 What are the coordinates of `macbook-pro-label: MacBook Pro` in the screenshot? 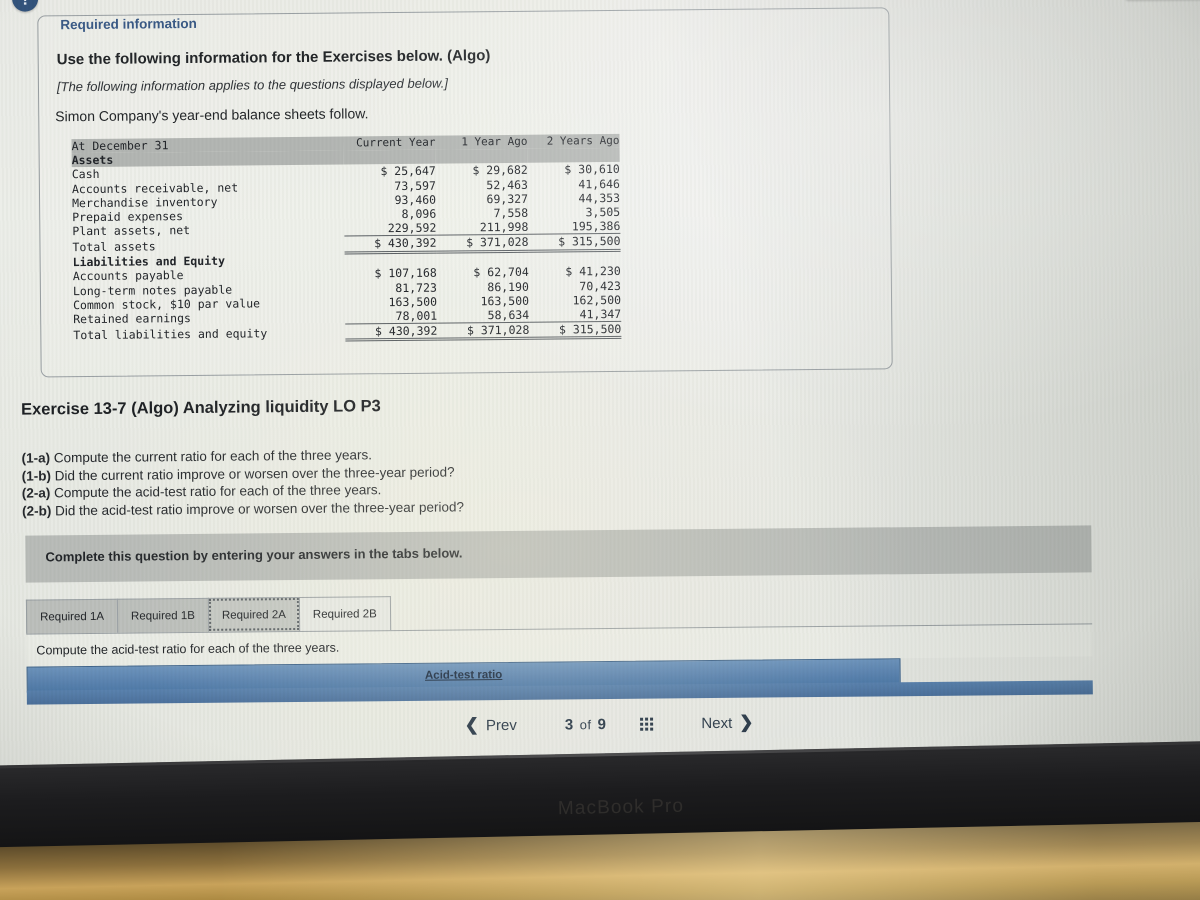 It's located at (621, 807).